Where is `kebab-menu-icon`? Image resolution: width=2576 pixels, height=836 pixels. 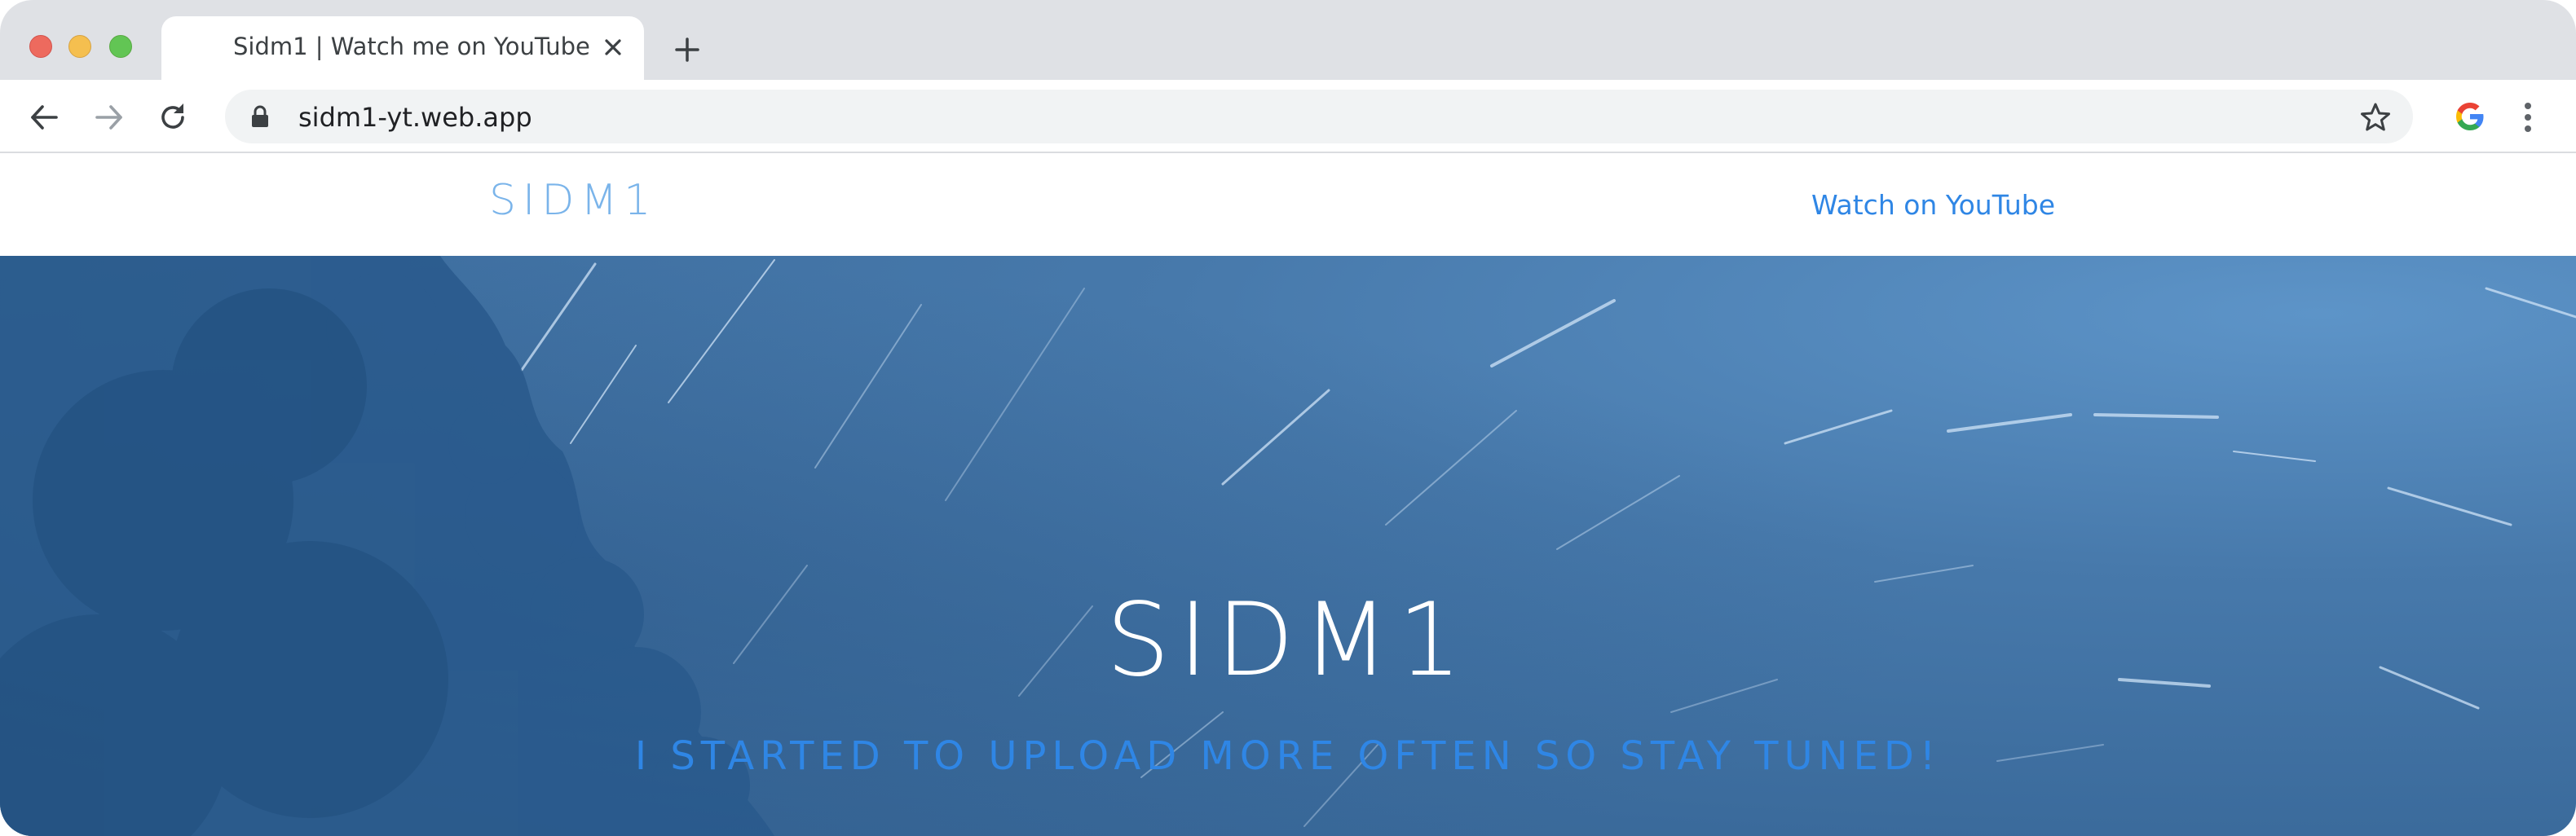
kebab-menu-icon is located at coordinates (2528, 117).